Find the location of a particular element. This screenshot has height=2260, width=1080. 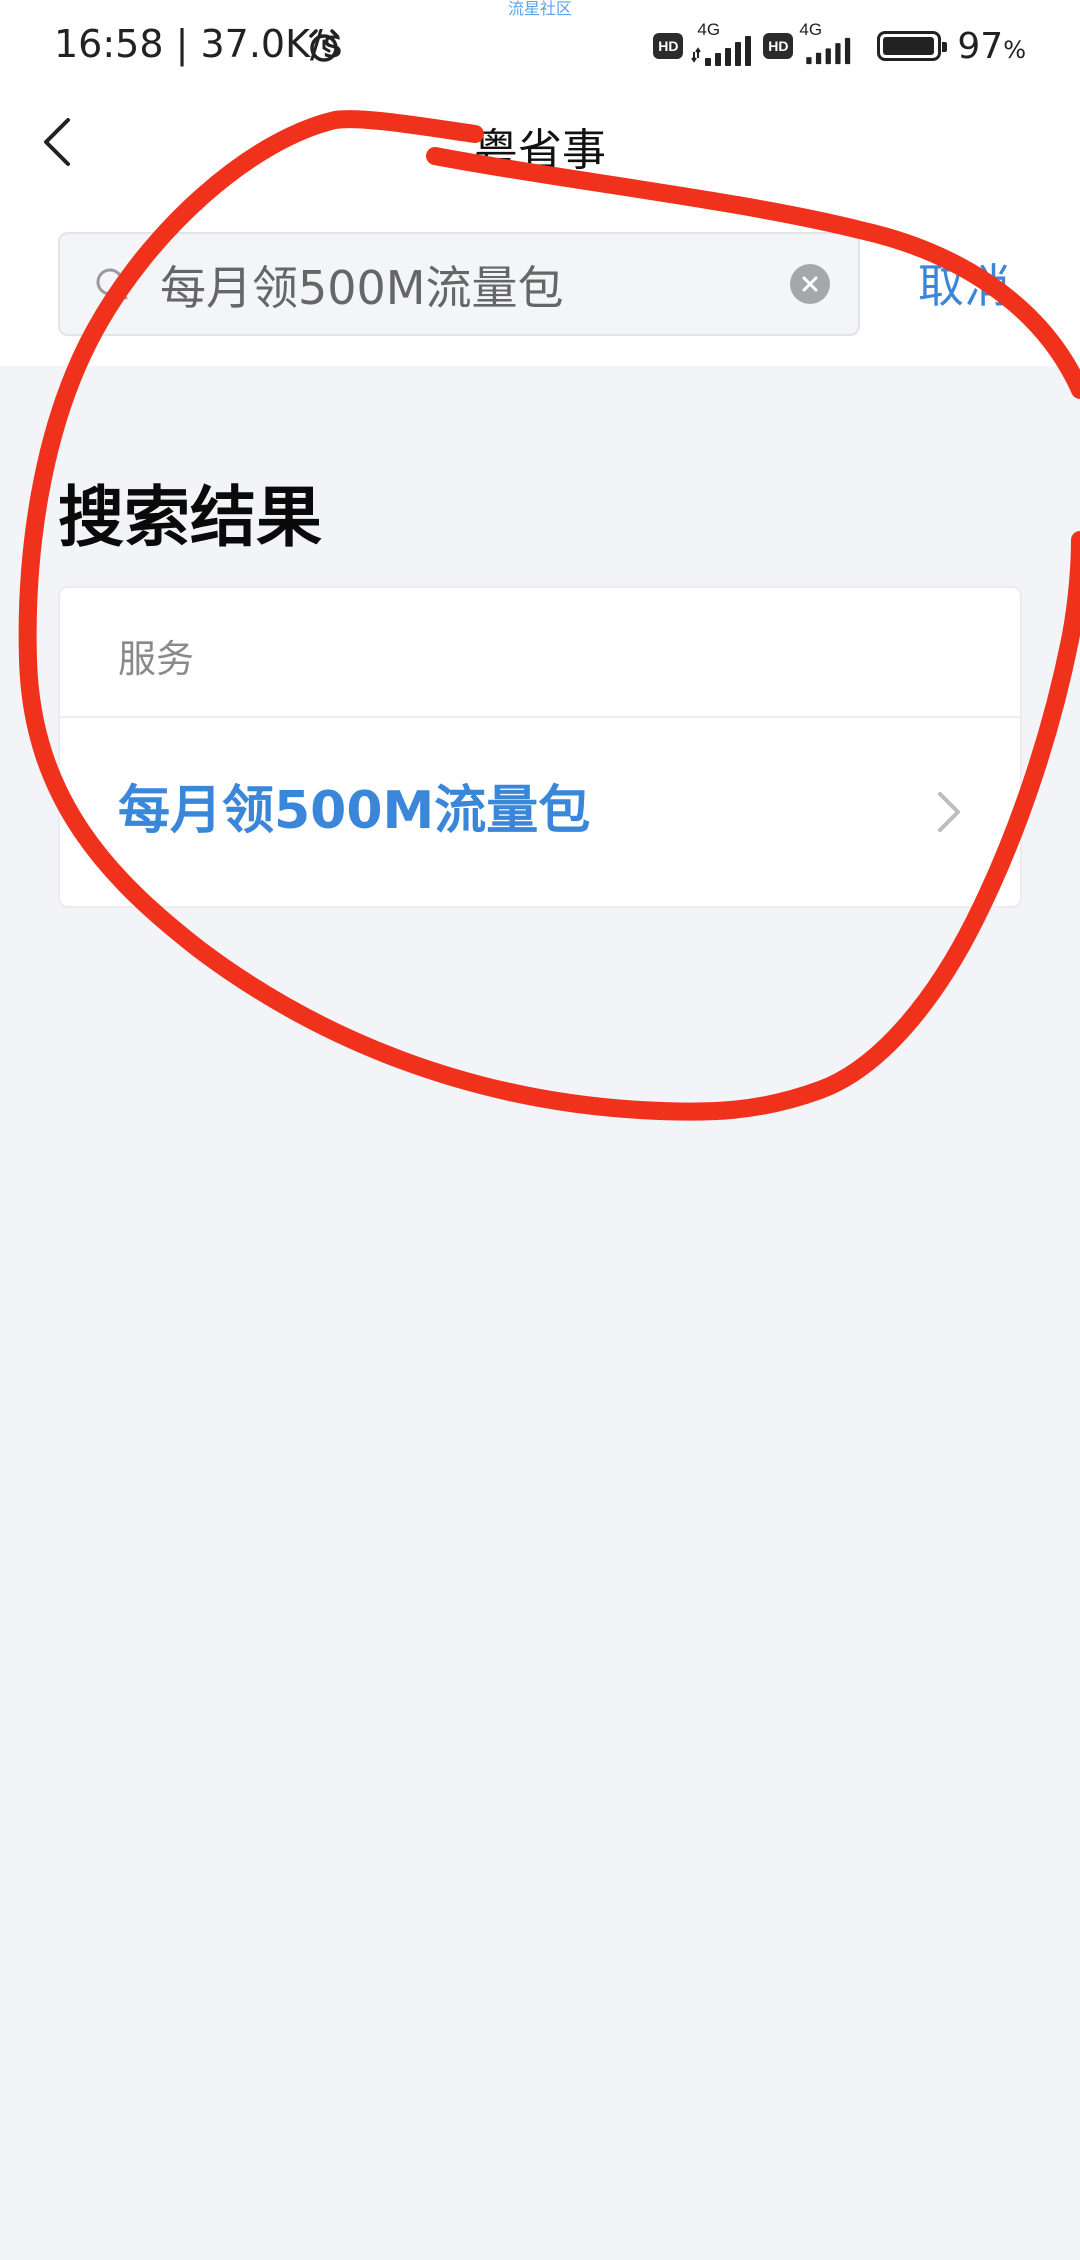

battery-percent-unit: % is located at coordinates (1014, 49).